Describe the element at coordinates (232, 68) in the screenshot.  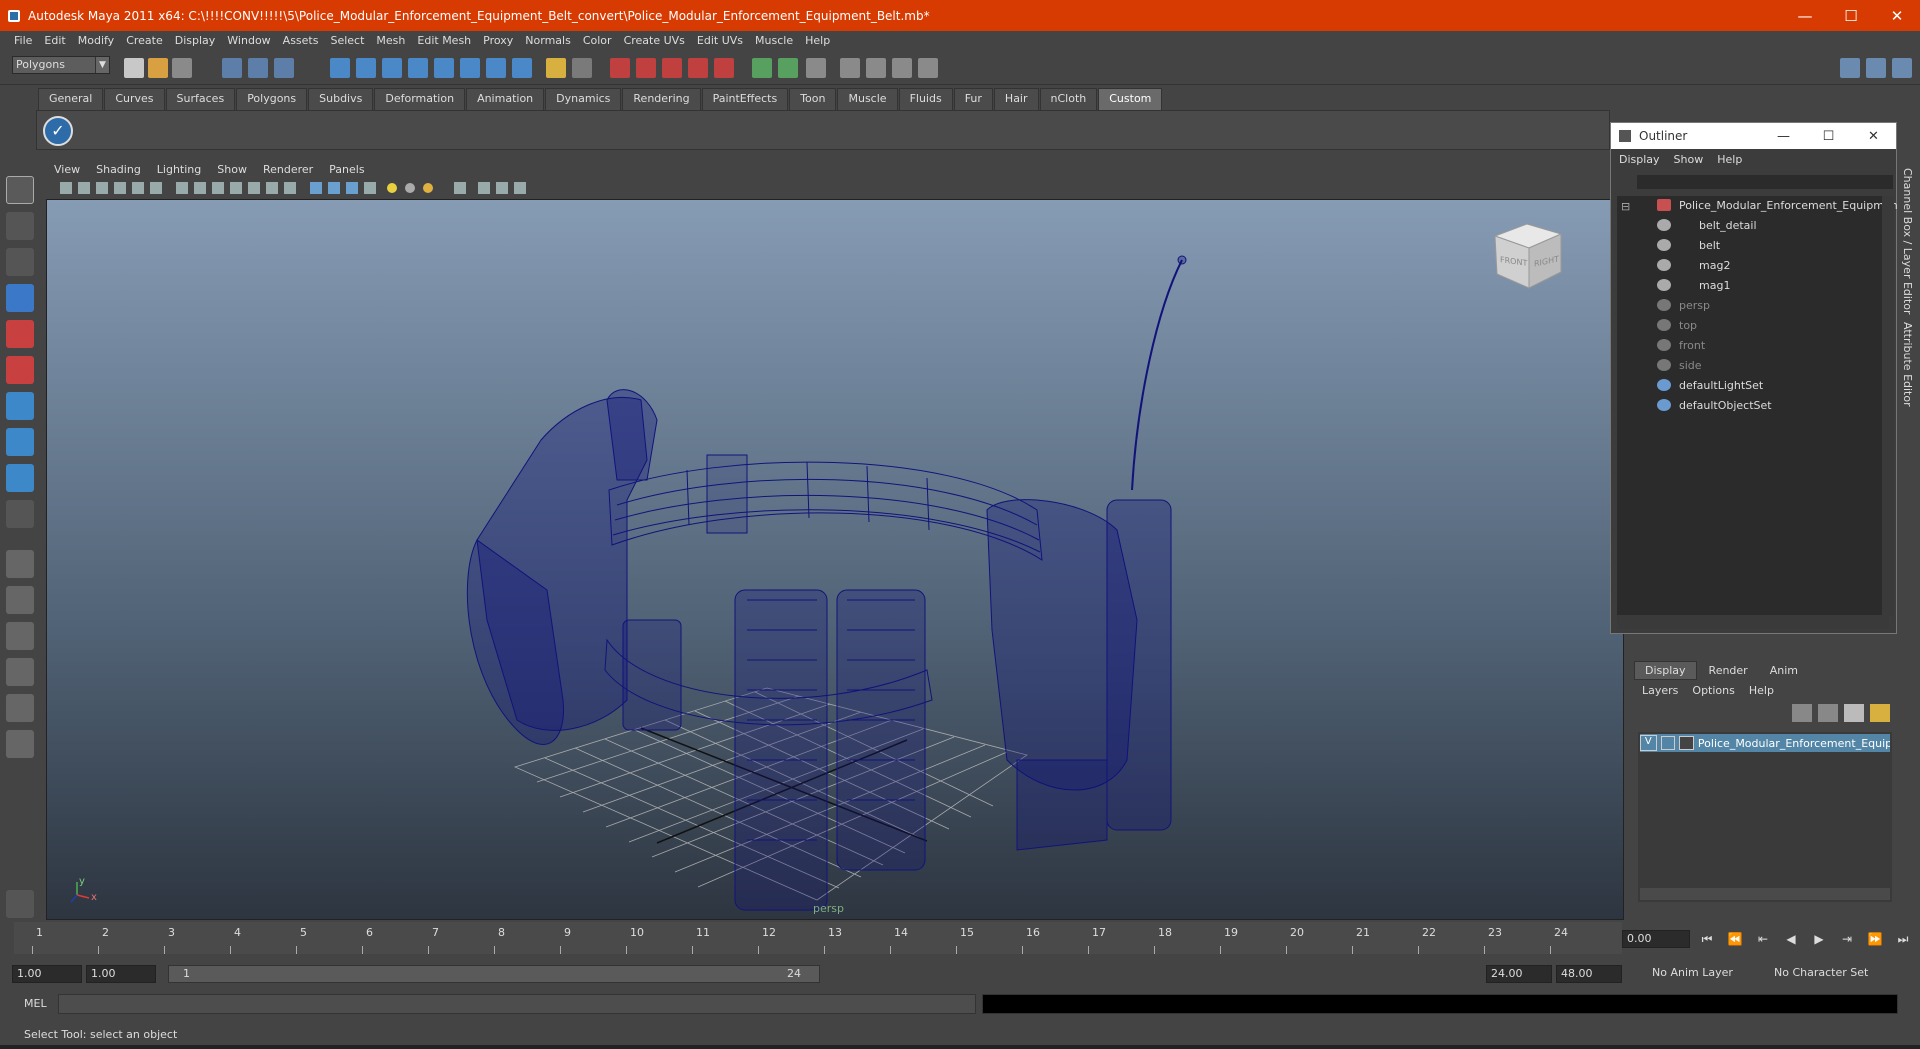
I see `select-hierarchy-icon` at that location.